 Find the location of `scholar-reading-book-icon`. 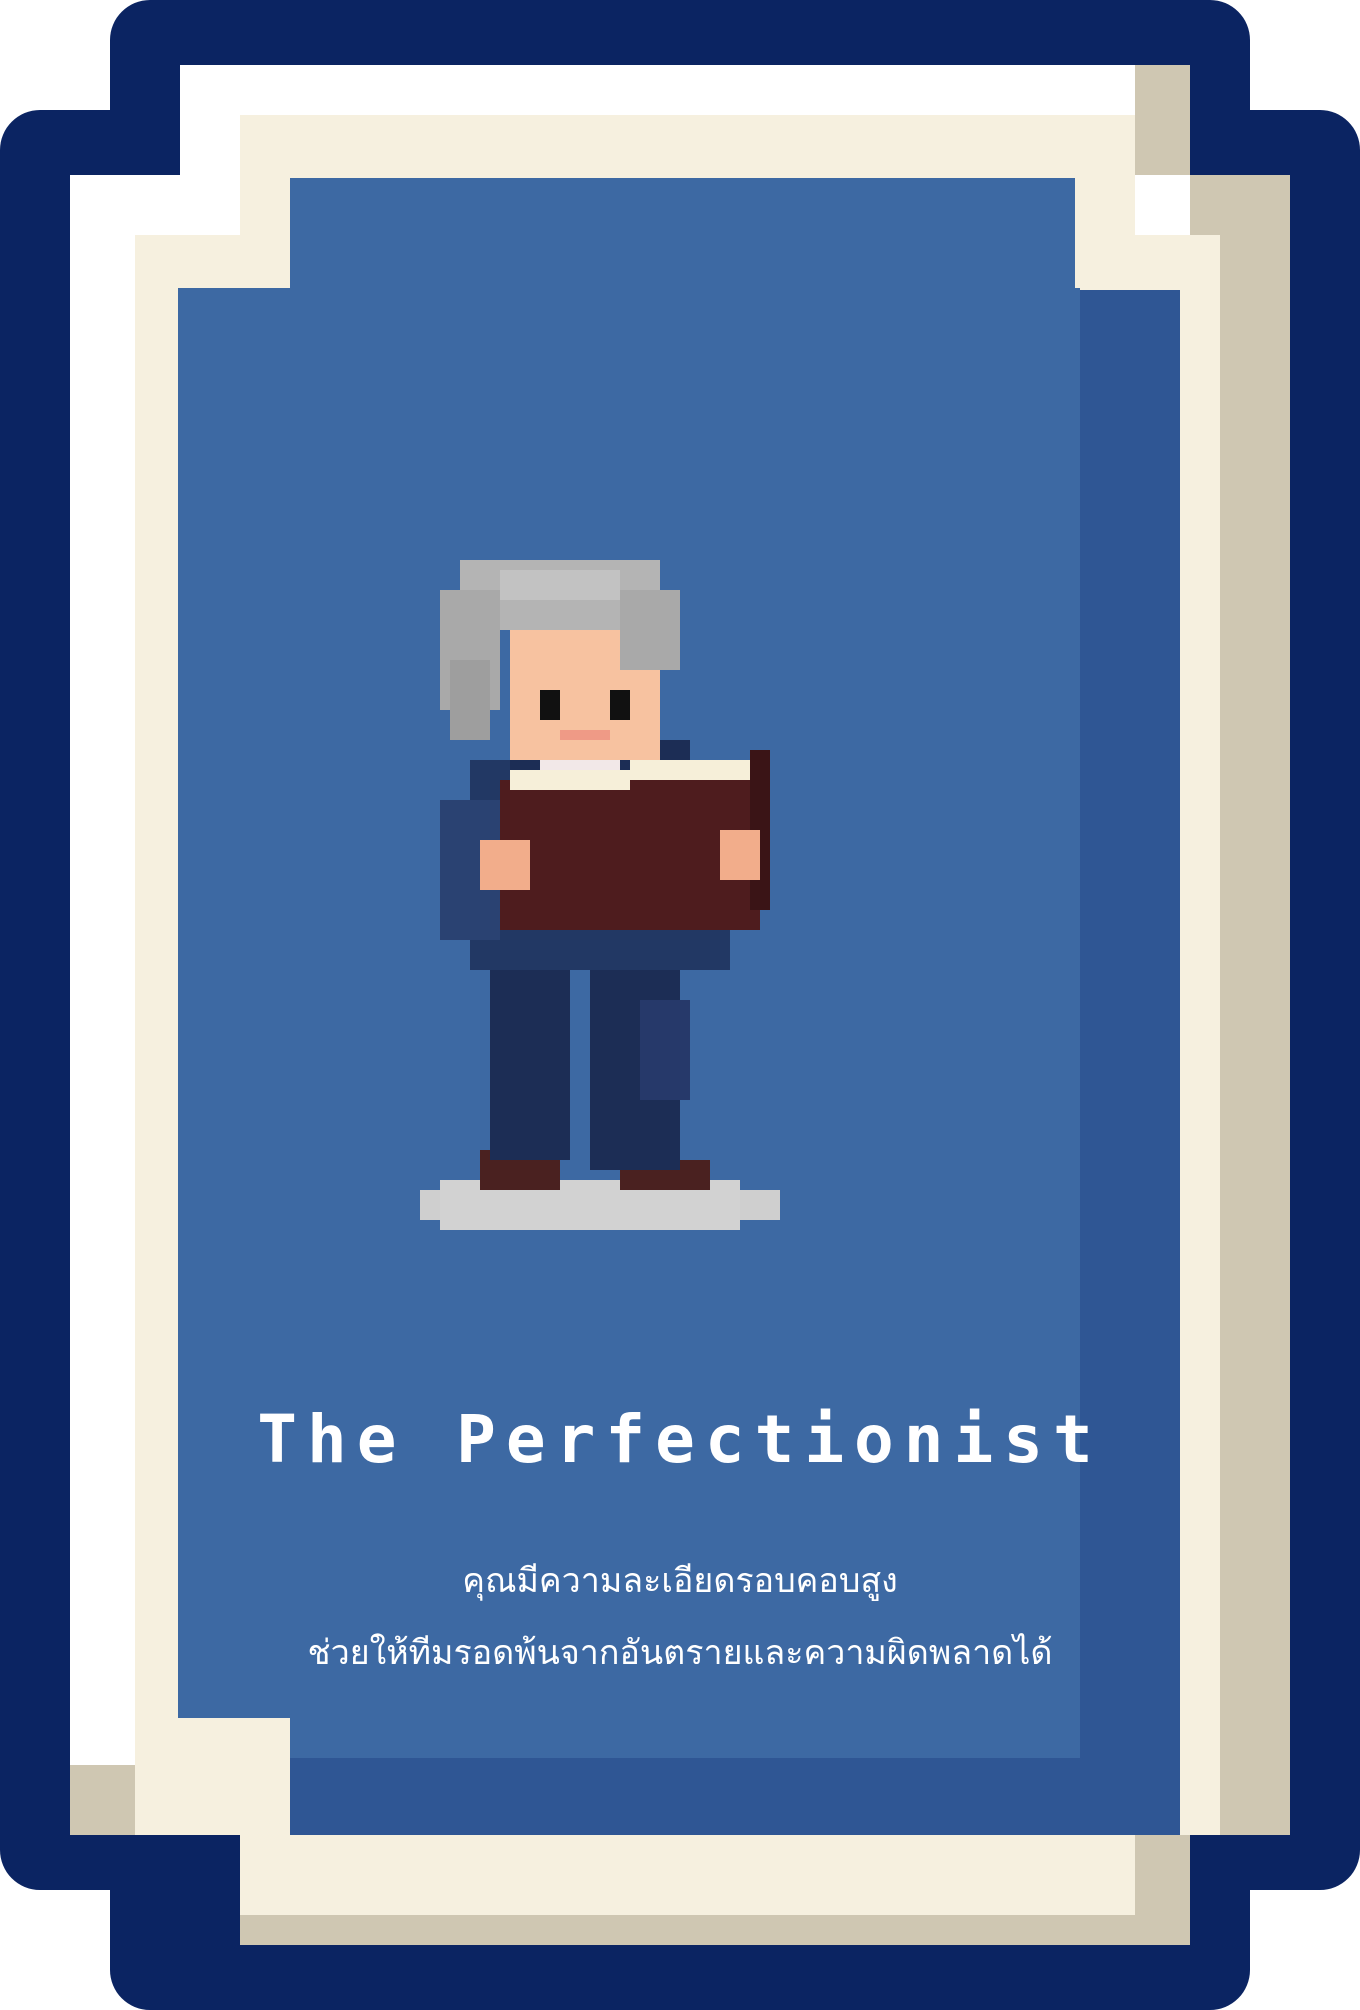

scholar-reading-book-icon is located at coordinates (600, 895).